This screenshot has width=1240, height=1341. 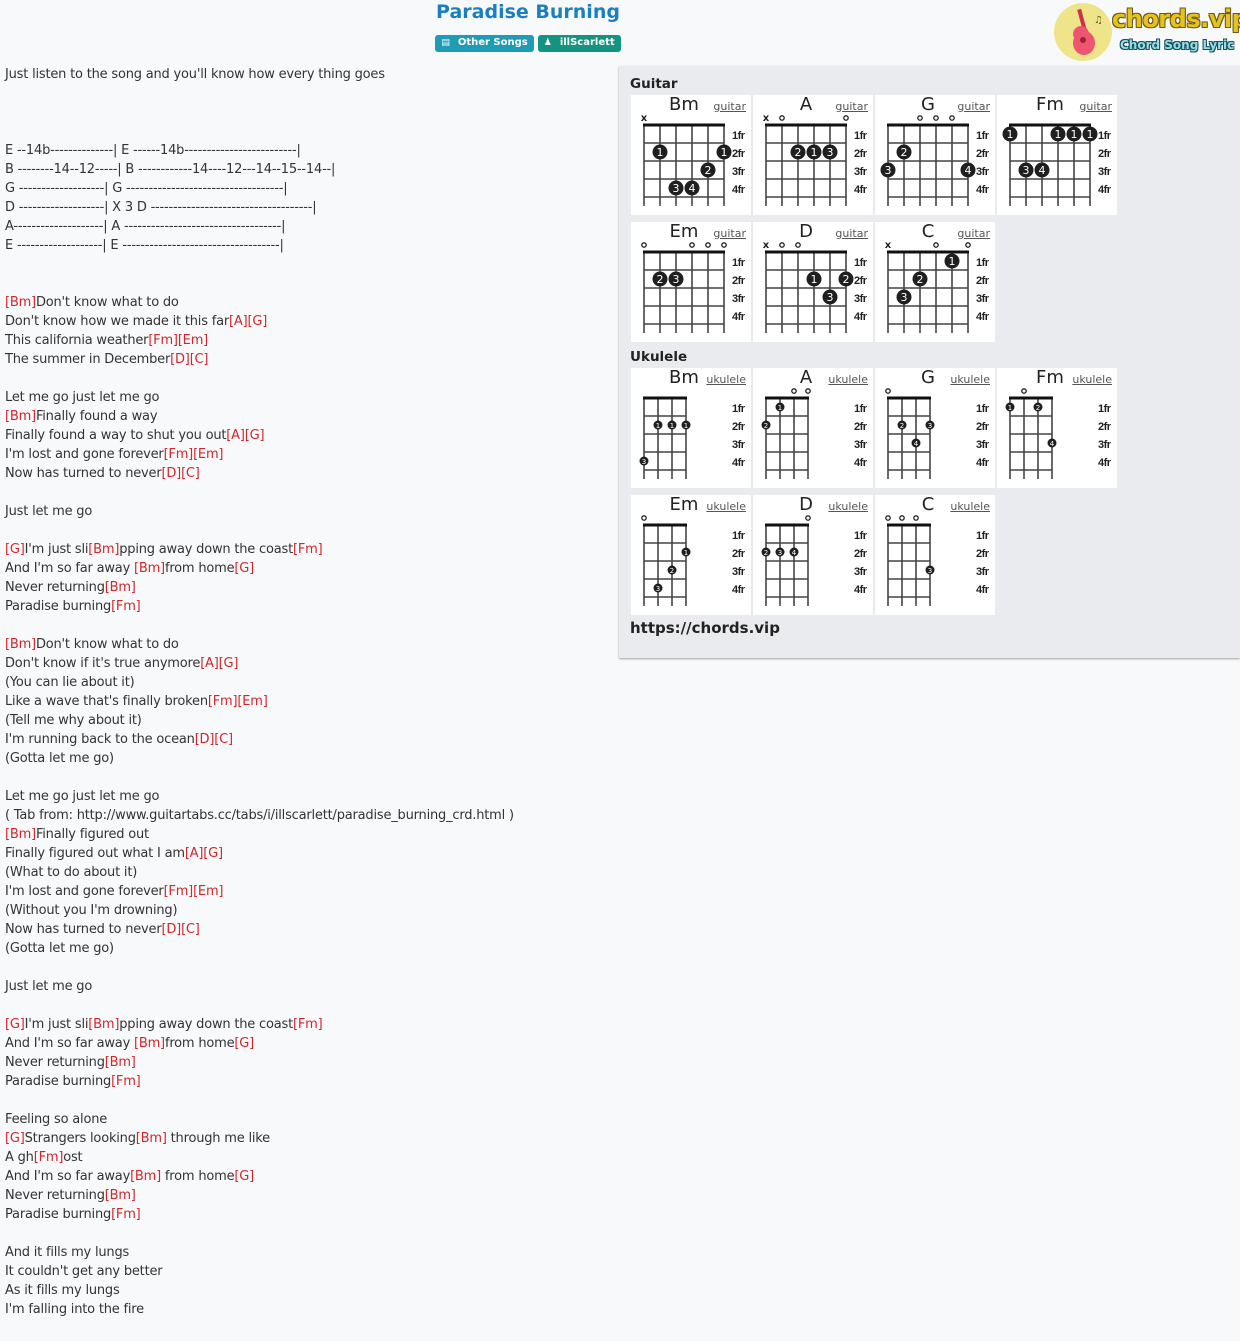 What do you see at coordinates (579, 43) in the screenshot?
I see `artist-badge: ♟ illScarlett` at bounding box center [579, 43].